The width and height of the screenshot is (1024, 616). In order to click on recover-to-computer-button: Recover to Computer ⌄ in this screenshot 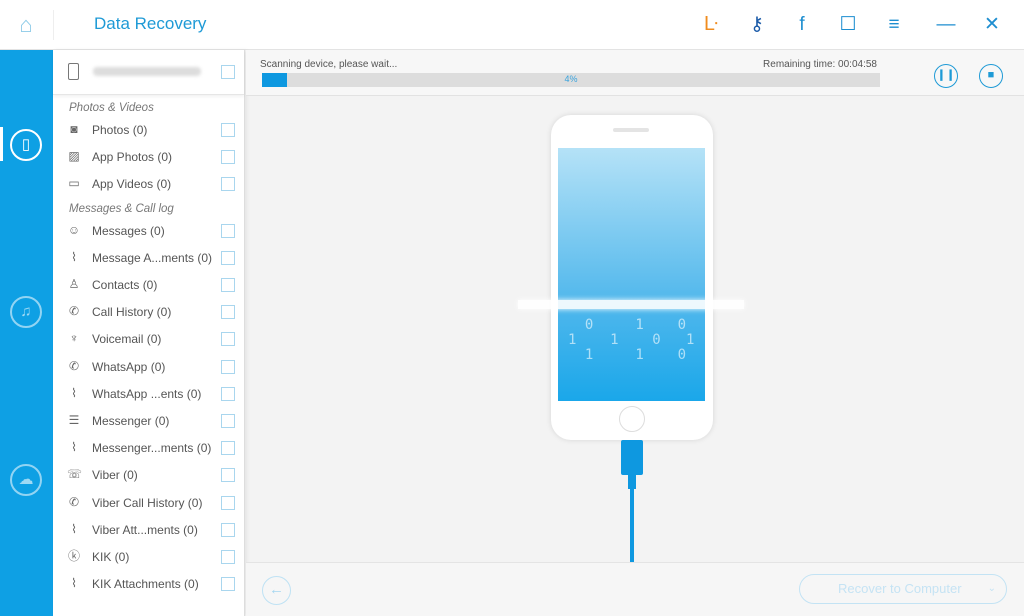, I will do `click(903, 589)`.